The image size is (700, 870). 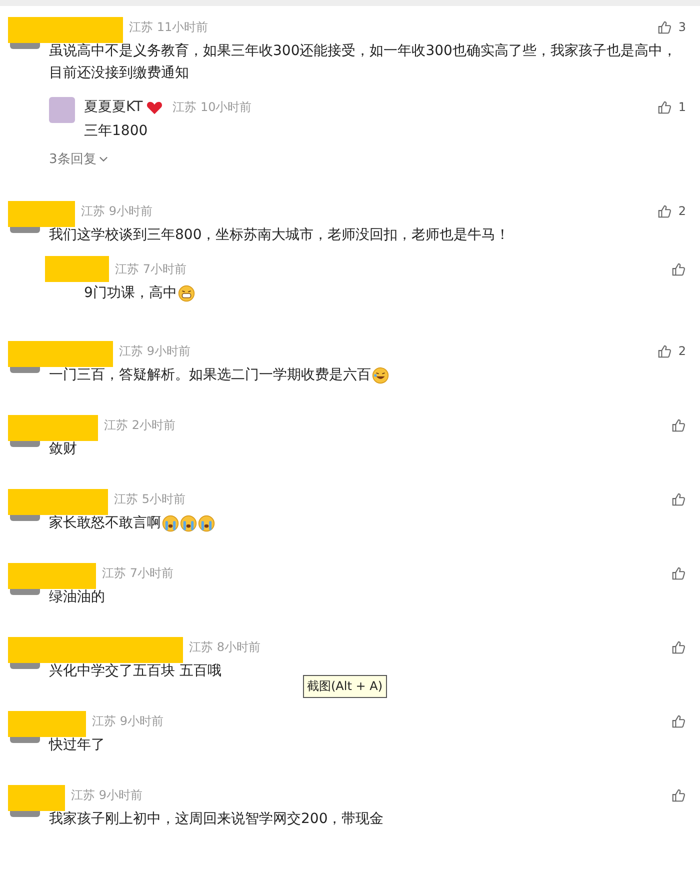 What do you see at coordinates (77, 745) in the screenshot?
I see `comment-text: 快过年了` at bounding box center [77, 745].